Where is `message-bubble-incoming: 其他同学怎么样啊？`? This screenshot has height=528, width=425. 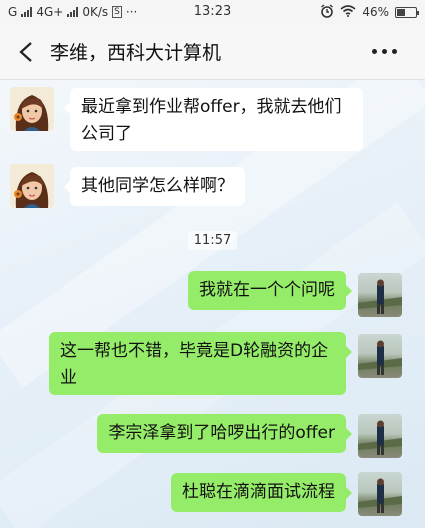 message-bubble-incoming: 其他同学怎么样啊？ is located at coordinates (154, 186).